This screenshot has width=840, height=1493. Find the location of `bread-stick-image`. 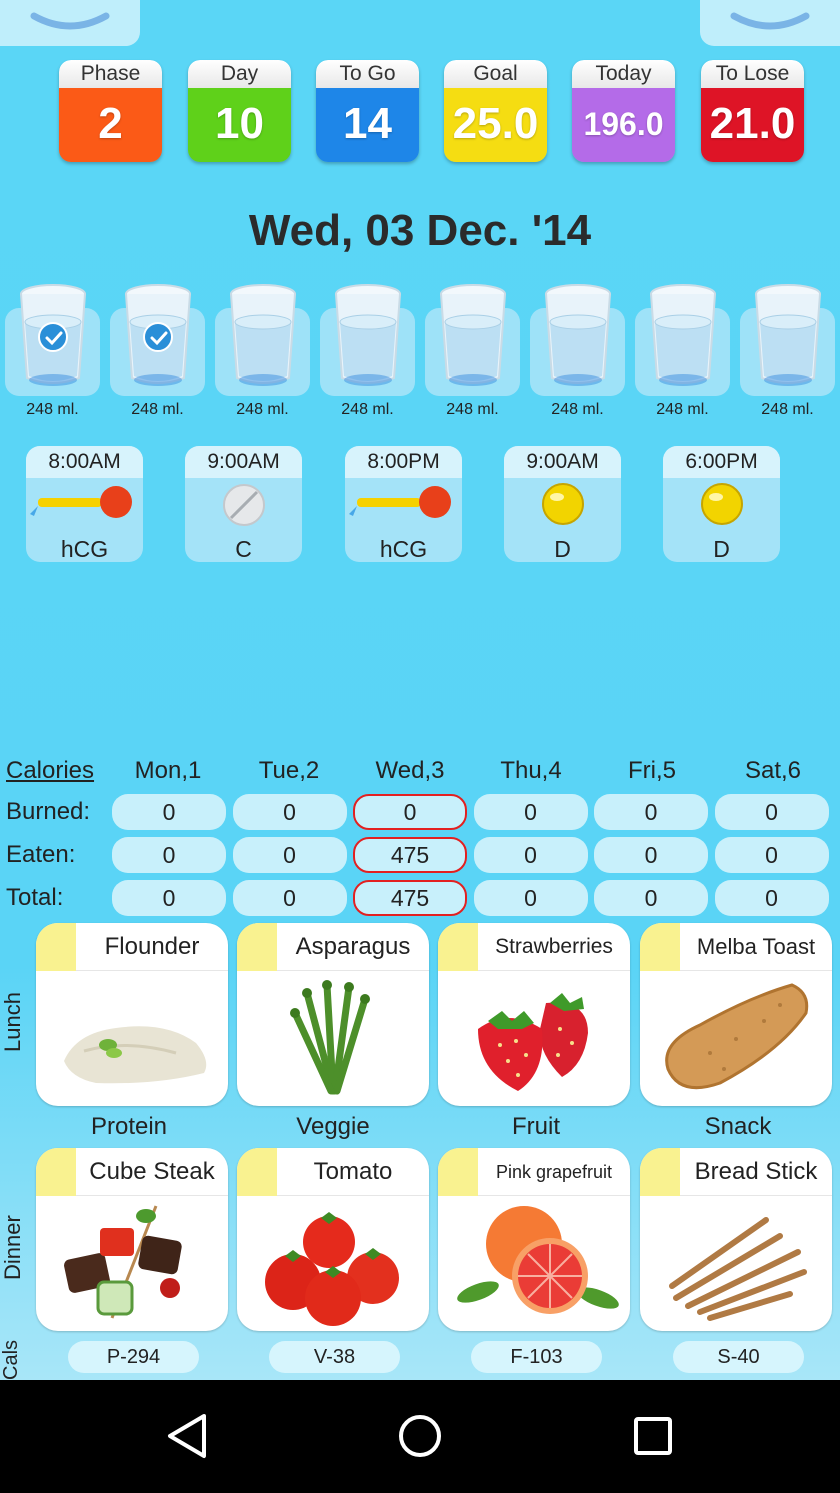

bread-stick-image is located at coordinates (738, 1269).